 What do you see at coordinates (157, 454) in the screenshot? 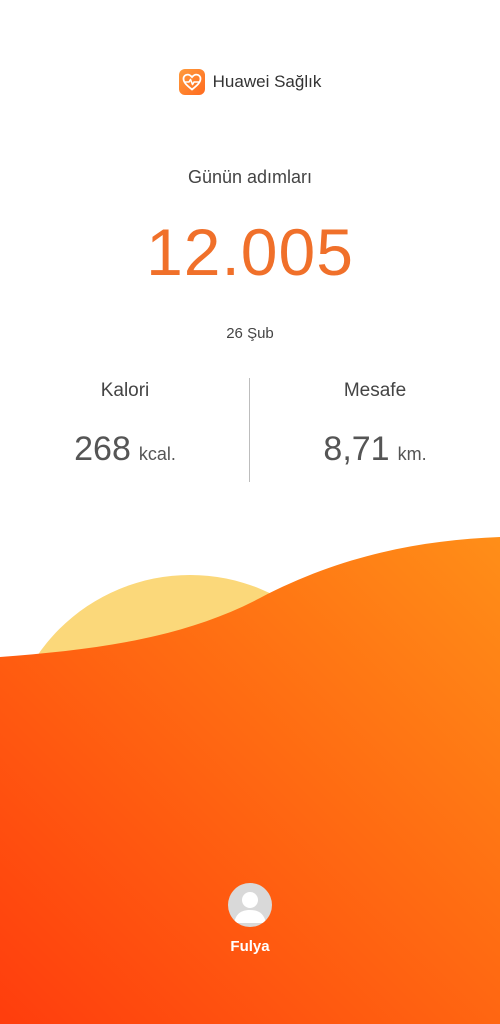
I see `calories-unit: kcal.` at bounding box center [157, 454].